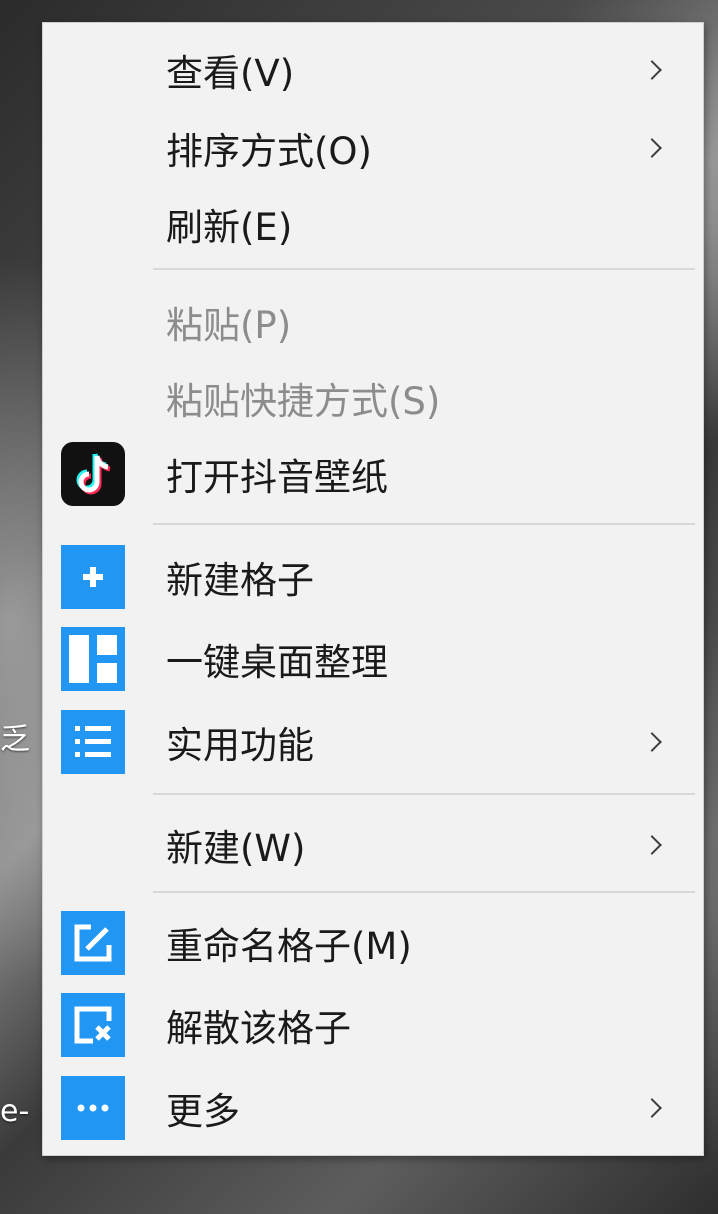 The width and height of the screenshot is (718, 1214). What do you see at coordinates (269, 151) in the screenshot?
I see `menu-item-label: 排序方式(O)` at bounding box center [269, 151].